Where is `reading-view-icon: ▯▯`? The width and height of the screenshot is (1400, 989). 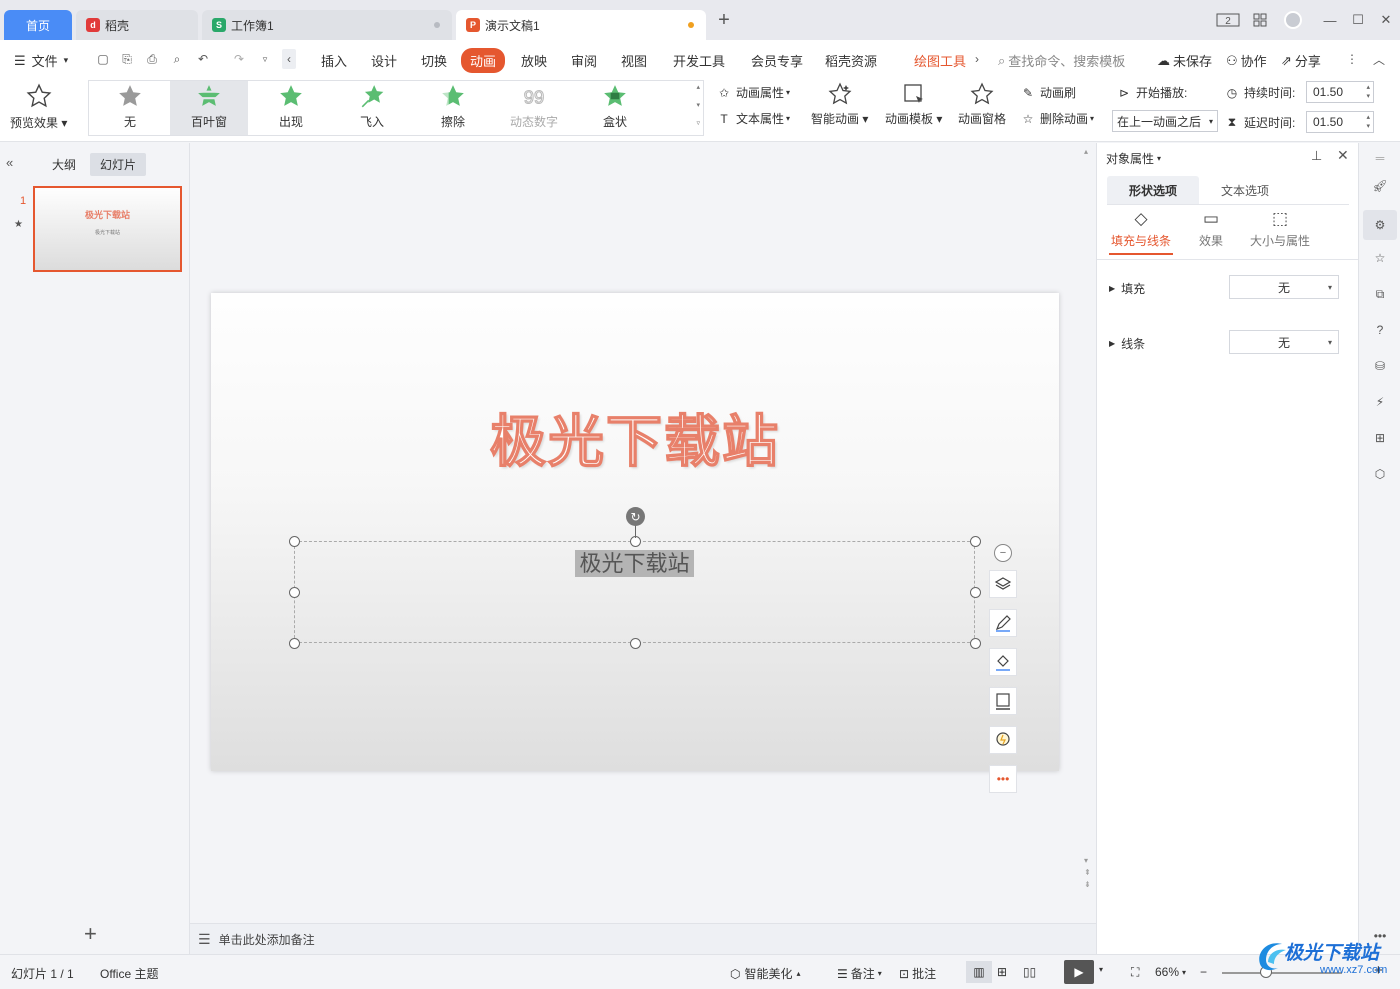 reading-view-icon: ▯▯ is located at coordinates (1029, 972).